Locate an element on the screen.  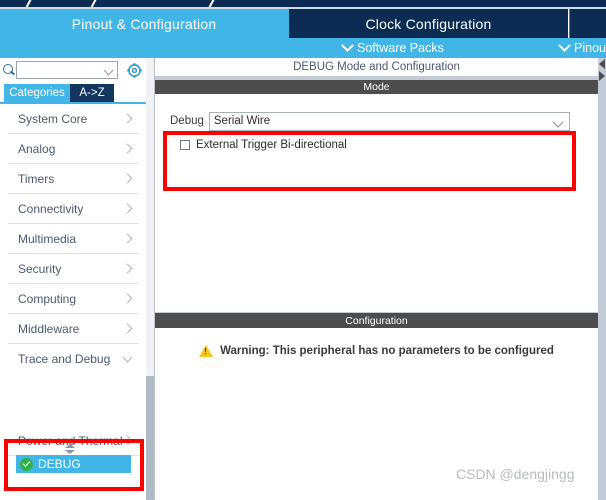
debug-field-label: Debug is located at coordinates (187, 121).